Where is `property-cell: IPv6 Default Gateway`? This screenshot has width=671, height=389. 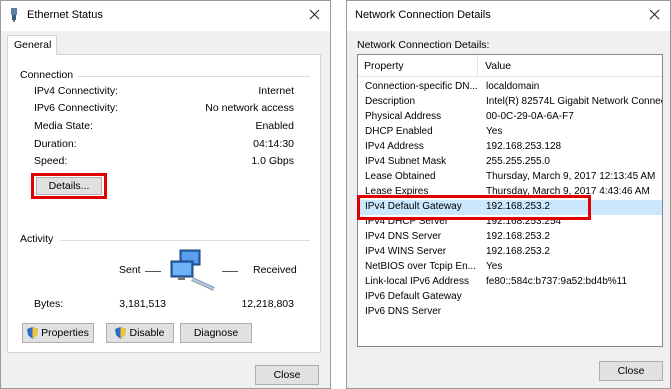 property-cell: IPv6 Default Gateway is located at coordinates (413, 296).